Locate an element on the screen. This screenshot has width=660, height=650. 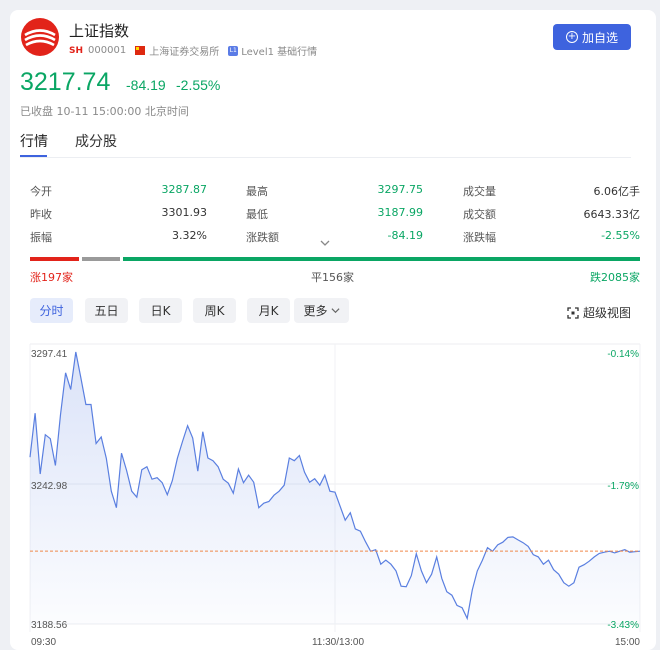
unchanged-bar is located at coordinates (101, 259).